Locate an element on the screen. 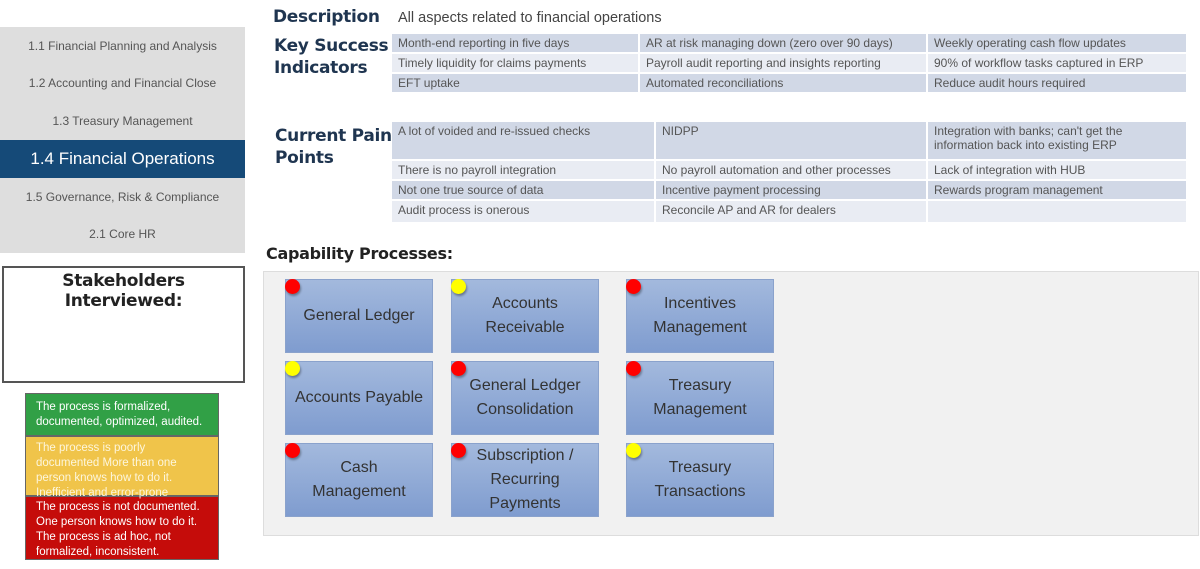  ksi-cell: Month-end reporting in five days is located at coordinates (515, 43).